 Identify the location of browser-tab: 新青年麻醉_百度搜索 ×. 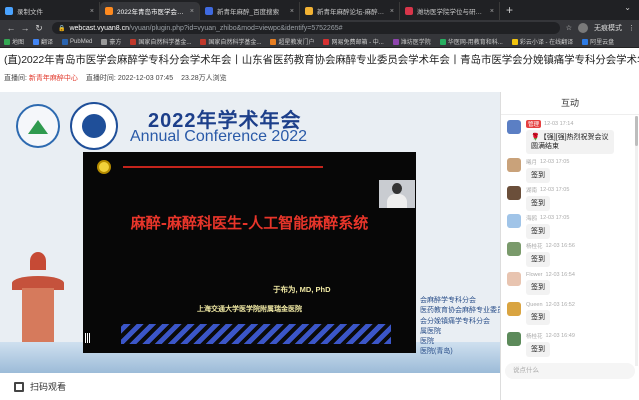
(250, 11).